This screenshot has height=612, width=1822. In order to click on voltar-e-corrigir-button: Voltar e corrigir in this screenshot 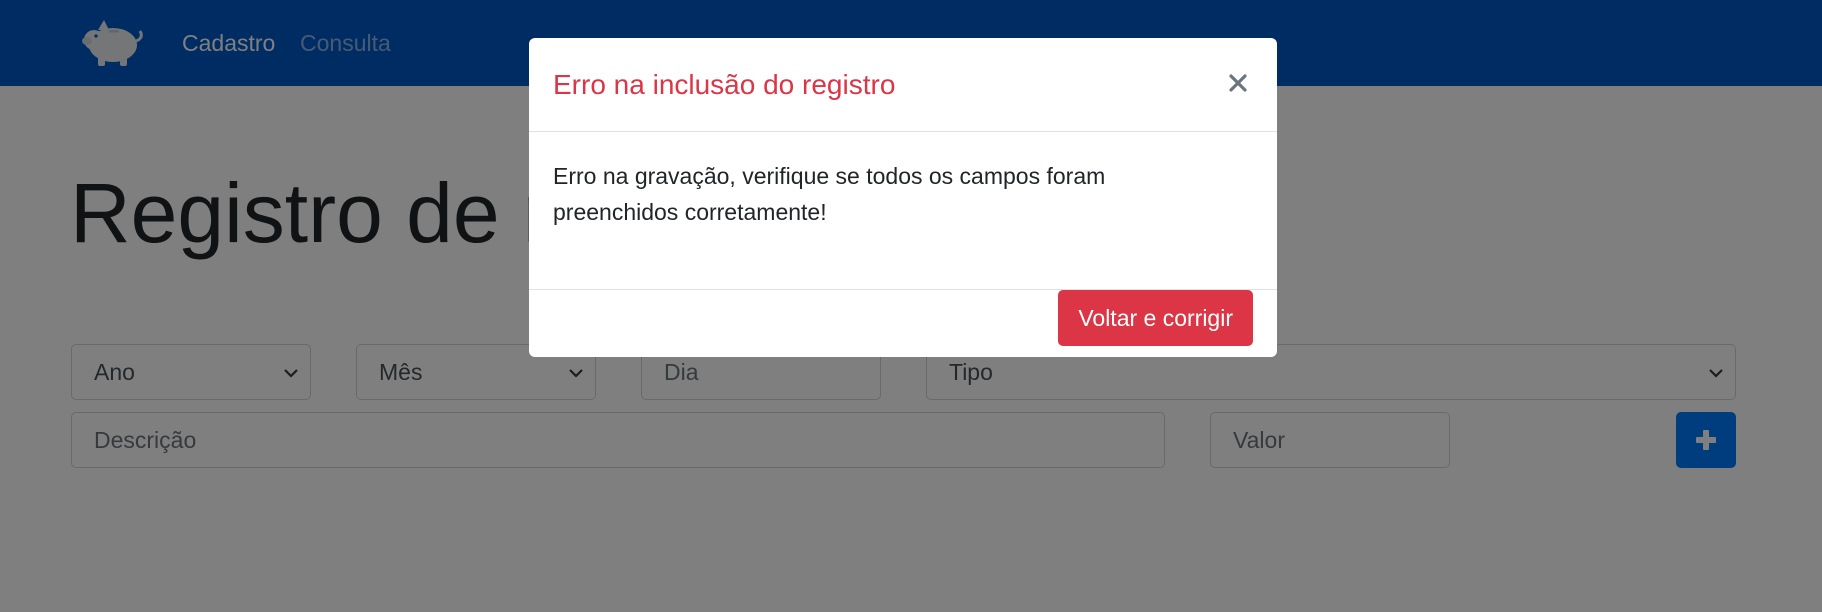, I will do `click(1155, 318)`.